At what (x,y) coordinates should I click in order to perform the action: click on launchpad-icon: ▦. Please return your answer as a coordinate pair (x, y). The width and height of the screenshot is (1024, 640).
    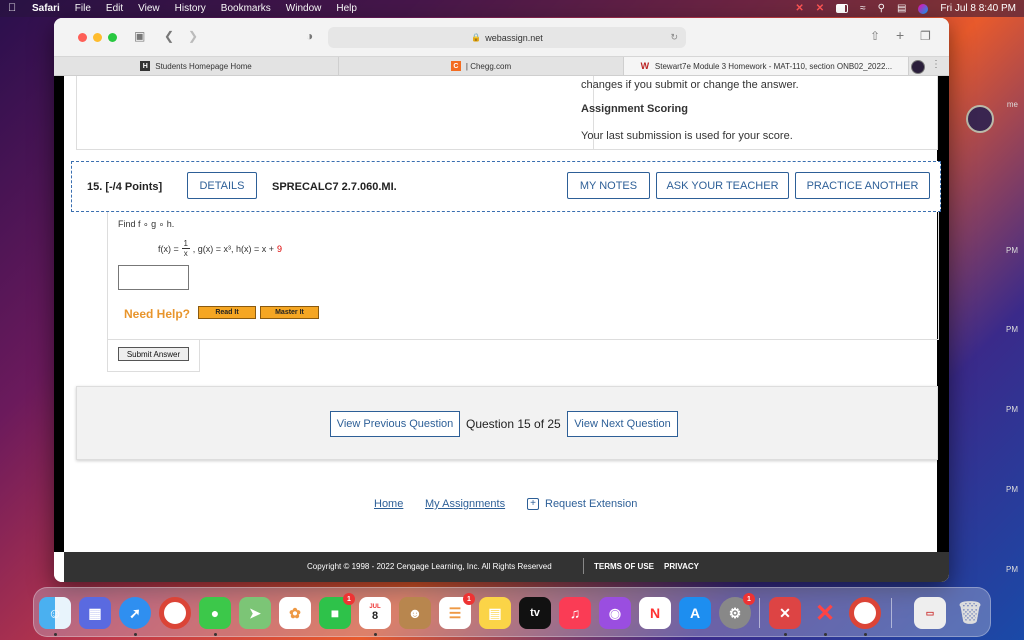
    Looking at the image, I should click on (95, 613).